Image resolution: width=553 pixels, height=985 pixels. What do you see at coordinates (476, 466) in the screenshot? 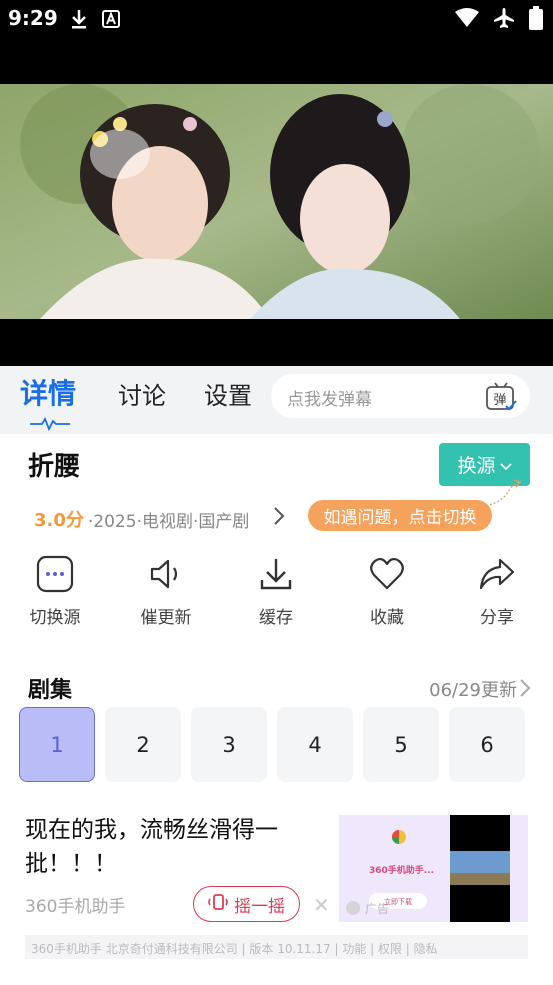
I see `switch-source-label: 换源` at bounding box center [476, 466].